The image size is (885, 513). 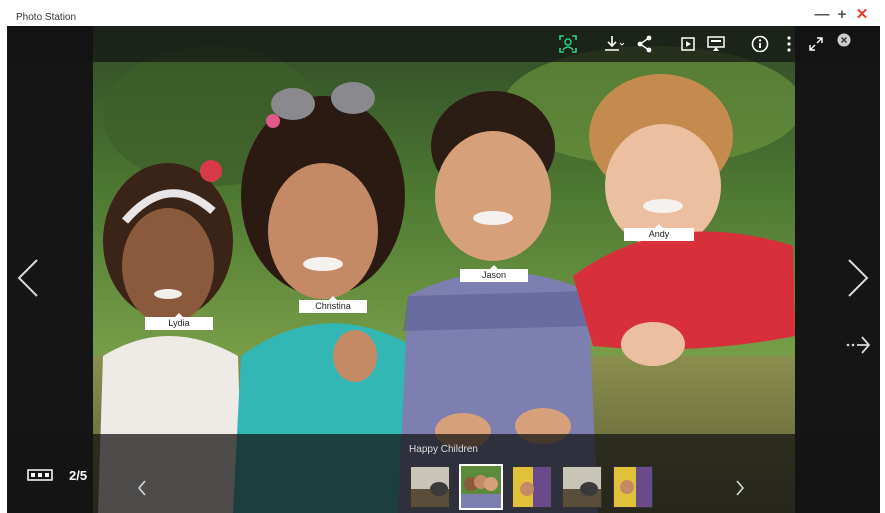 What do you see at coordinates (822, 14) in the screenshot?
I see `minimize-button: —` at bounding box center [822, 14].